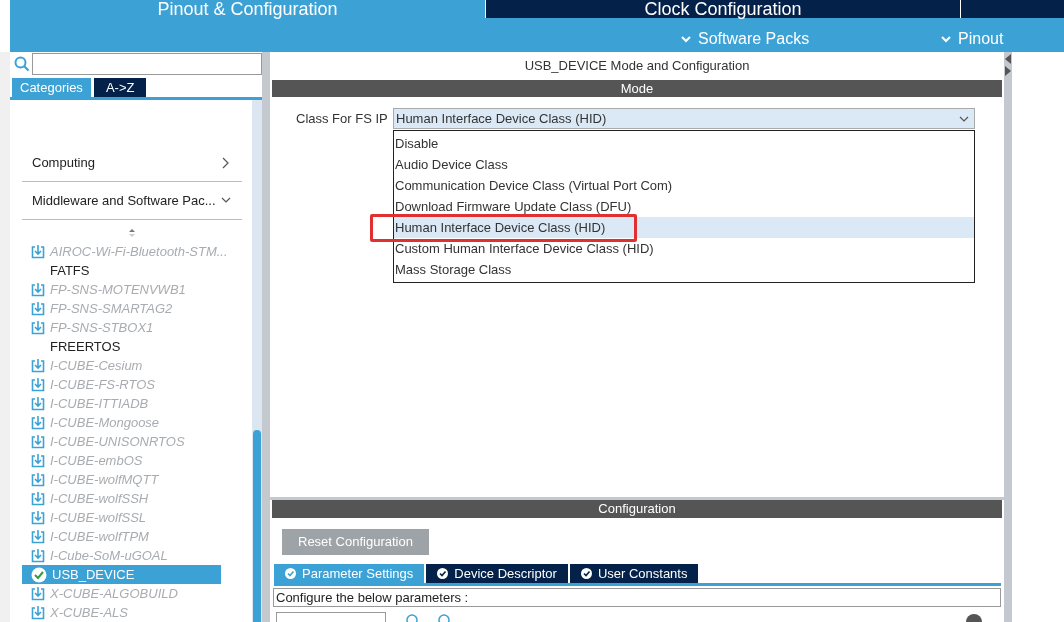 The height and width of the screenshot is (622, 1064). What do you see at coordinates (121, 384) in the screenshot?
I see `sidebar-item: I-CUBE-FS-RTOS` at bounding box center [121, 384].